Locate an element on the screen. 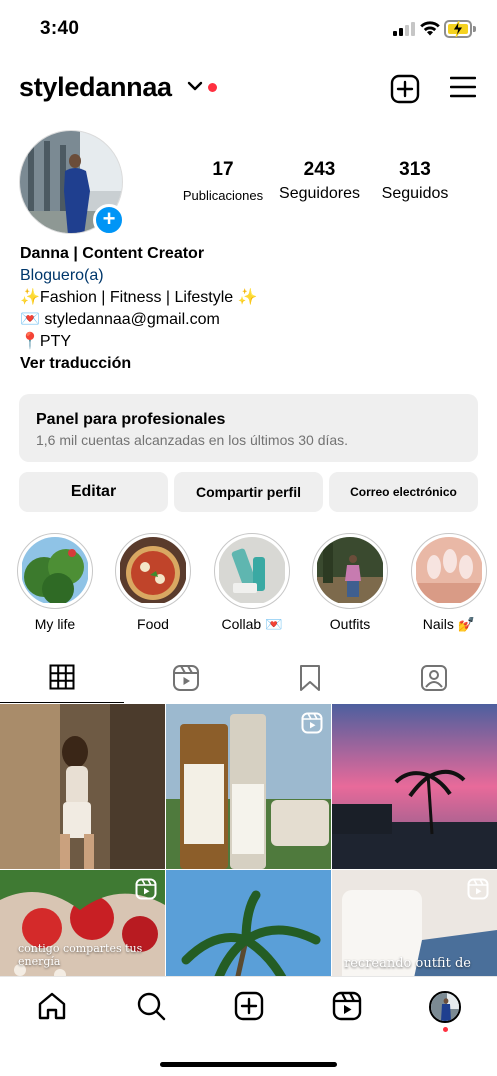 The width and height of the screenshot is (497, 1076). bookmark-icon is located at coordinates (310, 678).